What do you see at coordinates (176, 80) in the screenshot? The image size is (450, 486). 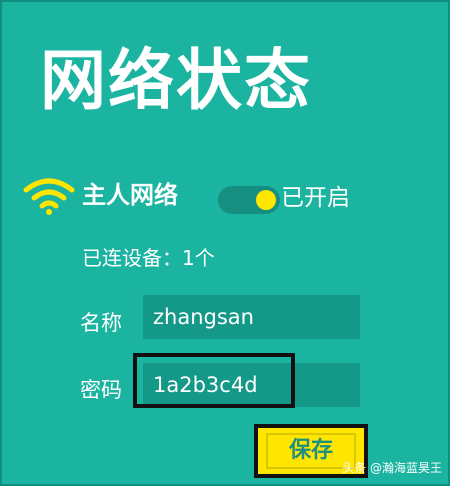 I see `page-title: 网络状态` at bounding box center [176, 80].